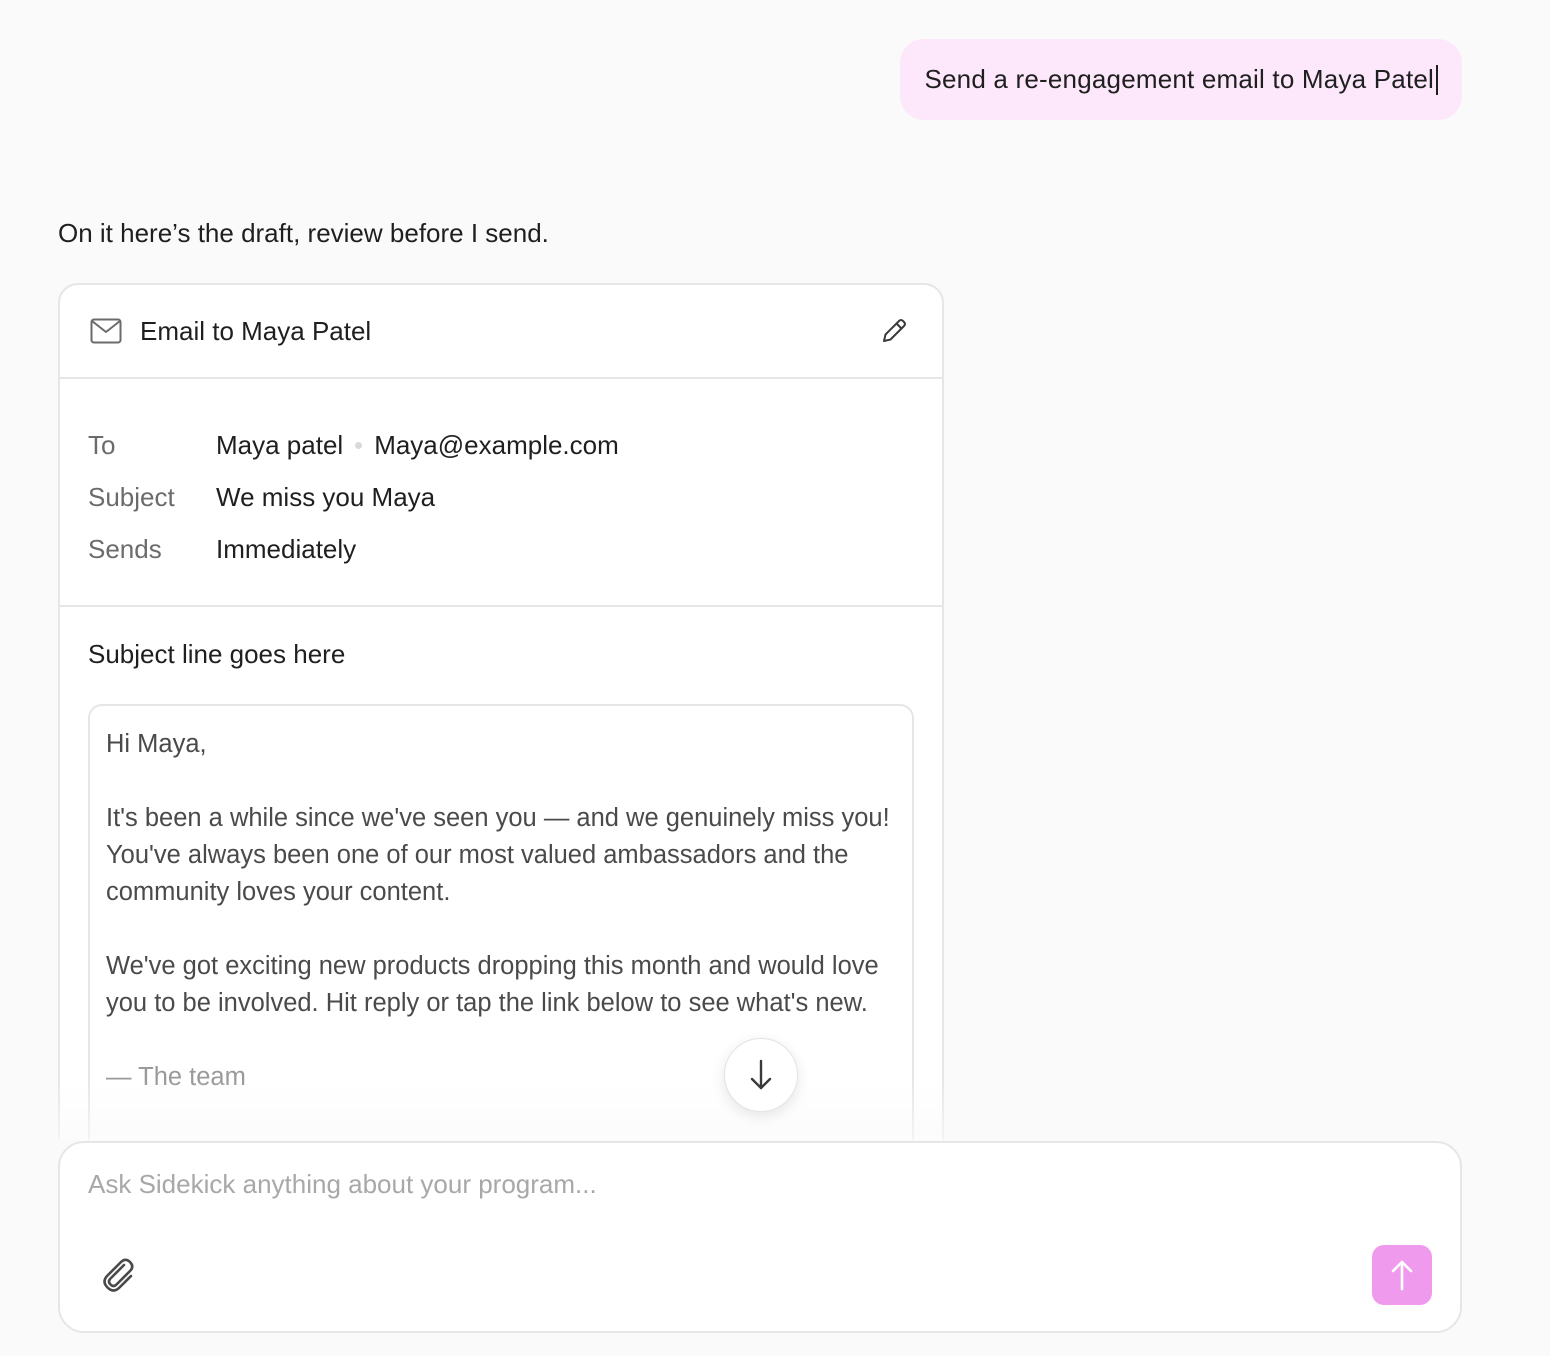  Describe the element at coordinates (1437, 79) in the screenshot. I see `text-caret` at that location.